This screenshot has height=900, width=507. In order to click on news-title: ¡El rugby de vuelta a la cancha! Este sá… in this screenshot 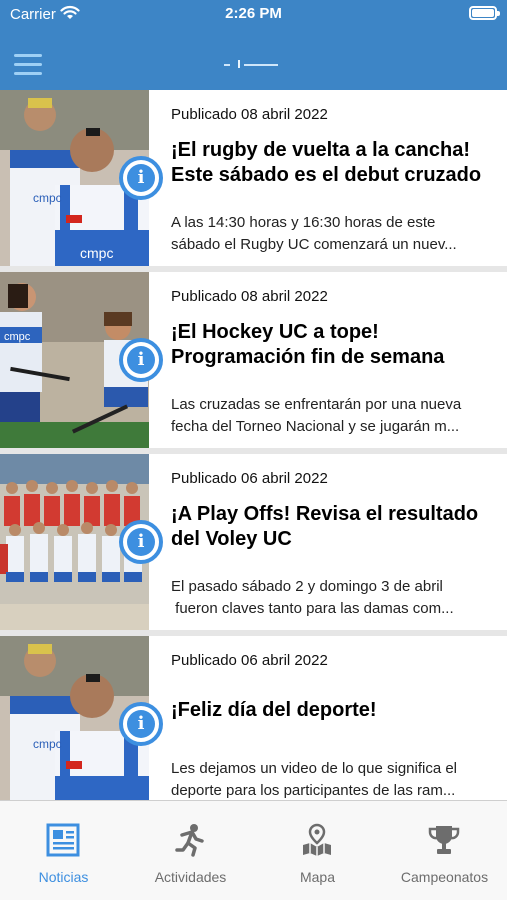, I will do `click(326, 162)`.